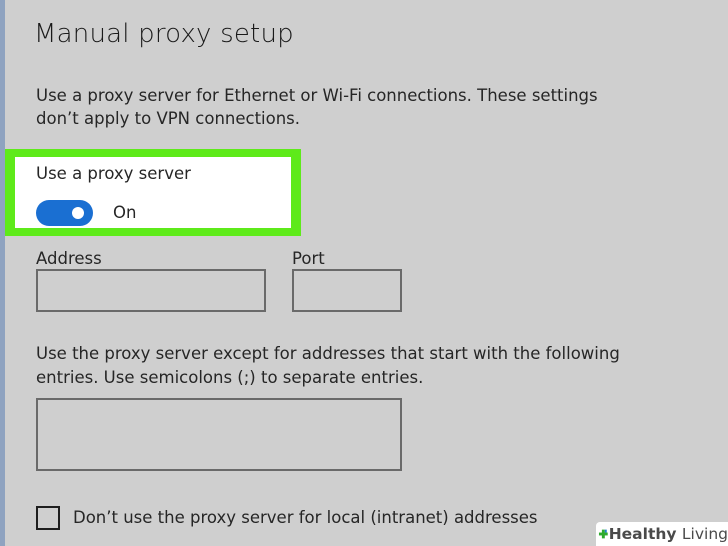 Image resolution: width=728 pixels, height=546 pixels. What do you see at coordinates (219, 434) in the screenshot?
I see `exceptions-textarea` at bounding box center [219, 434].